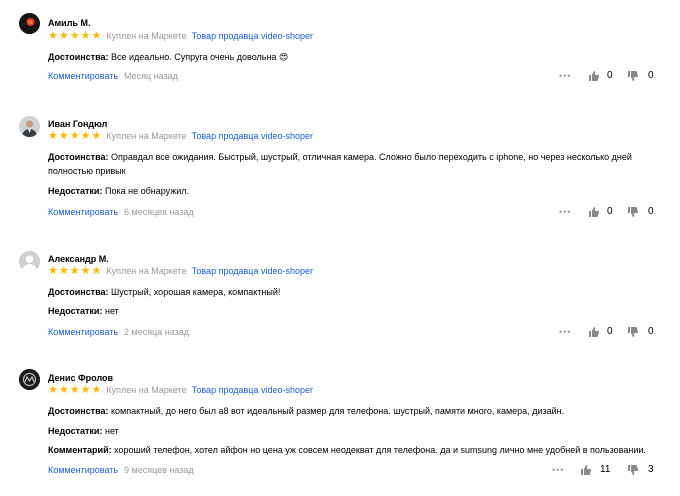  Describe the element at coordinates (156, 332) in the screenshot. I see `review-date: 2 месяца назад` at that location.